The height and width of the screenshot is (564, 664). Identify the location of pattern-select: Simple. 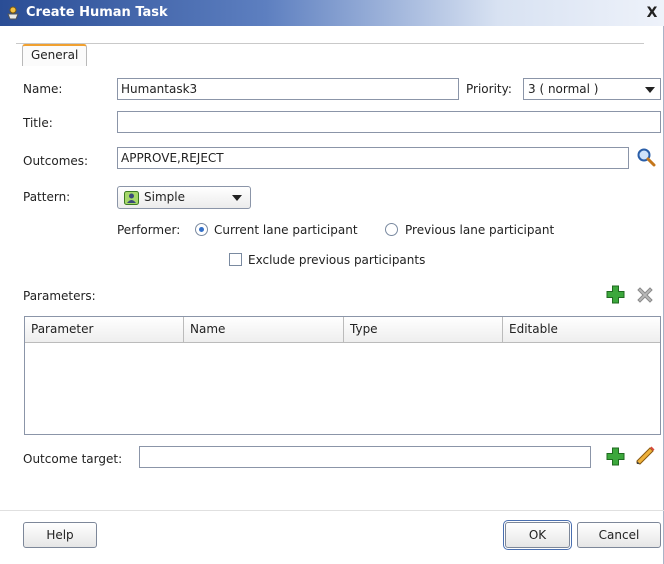
(184, 197).